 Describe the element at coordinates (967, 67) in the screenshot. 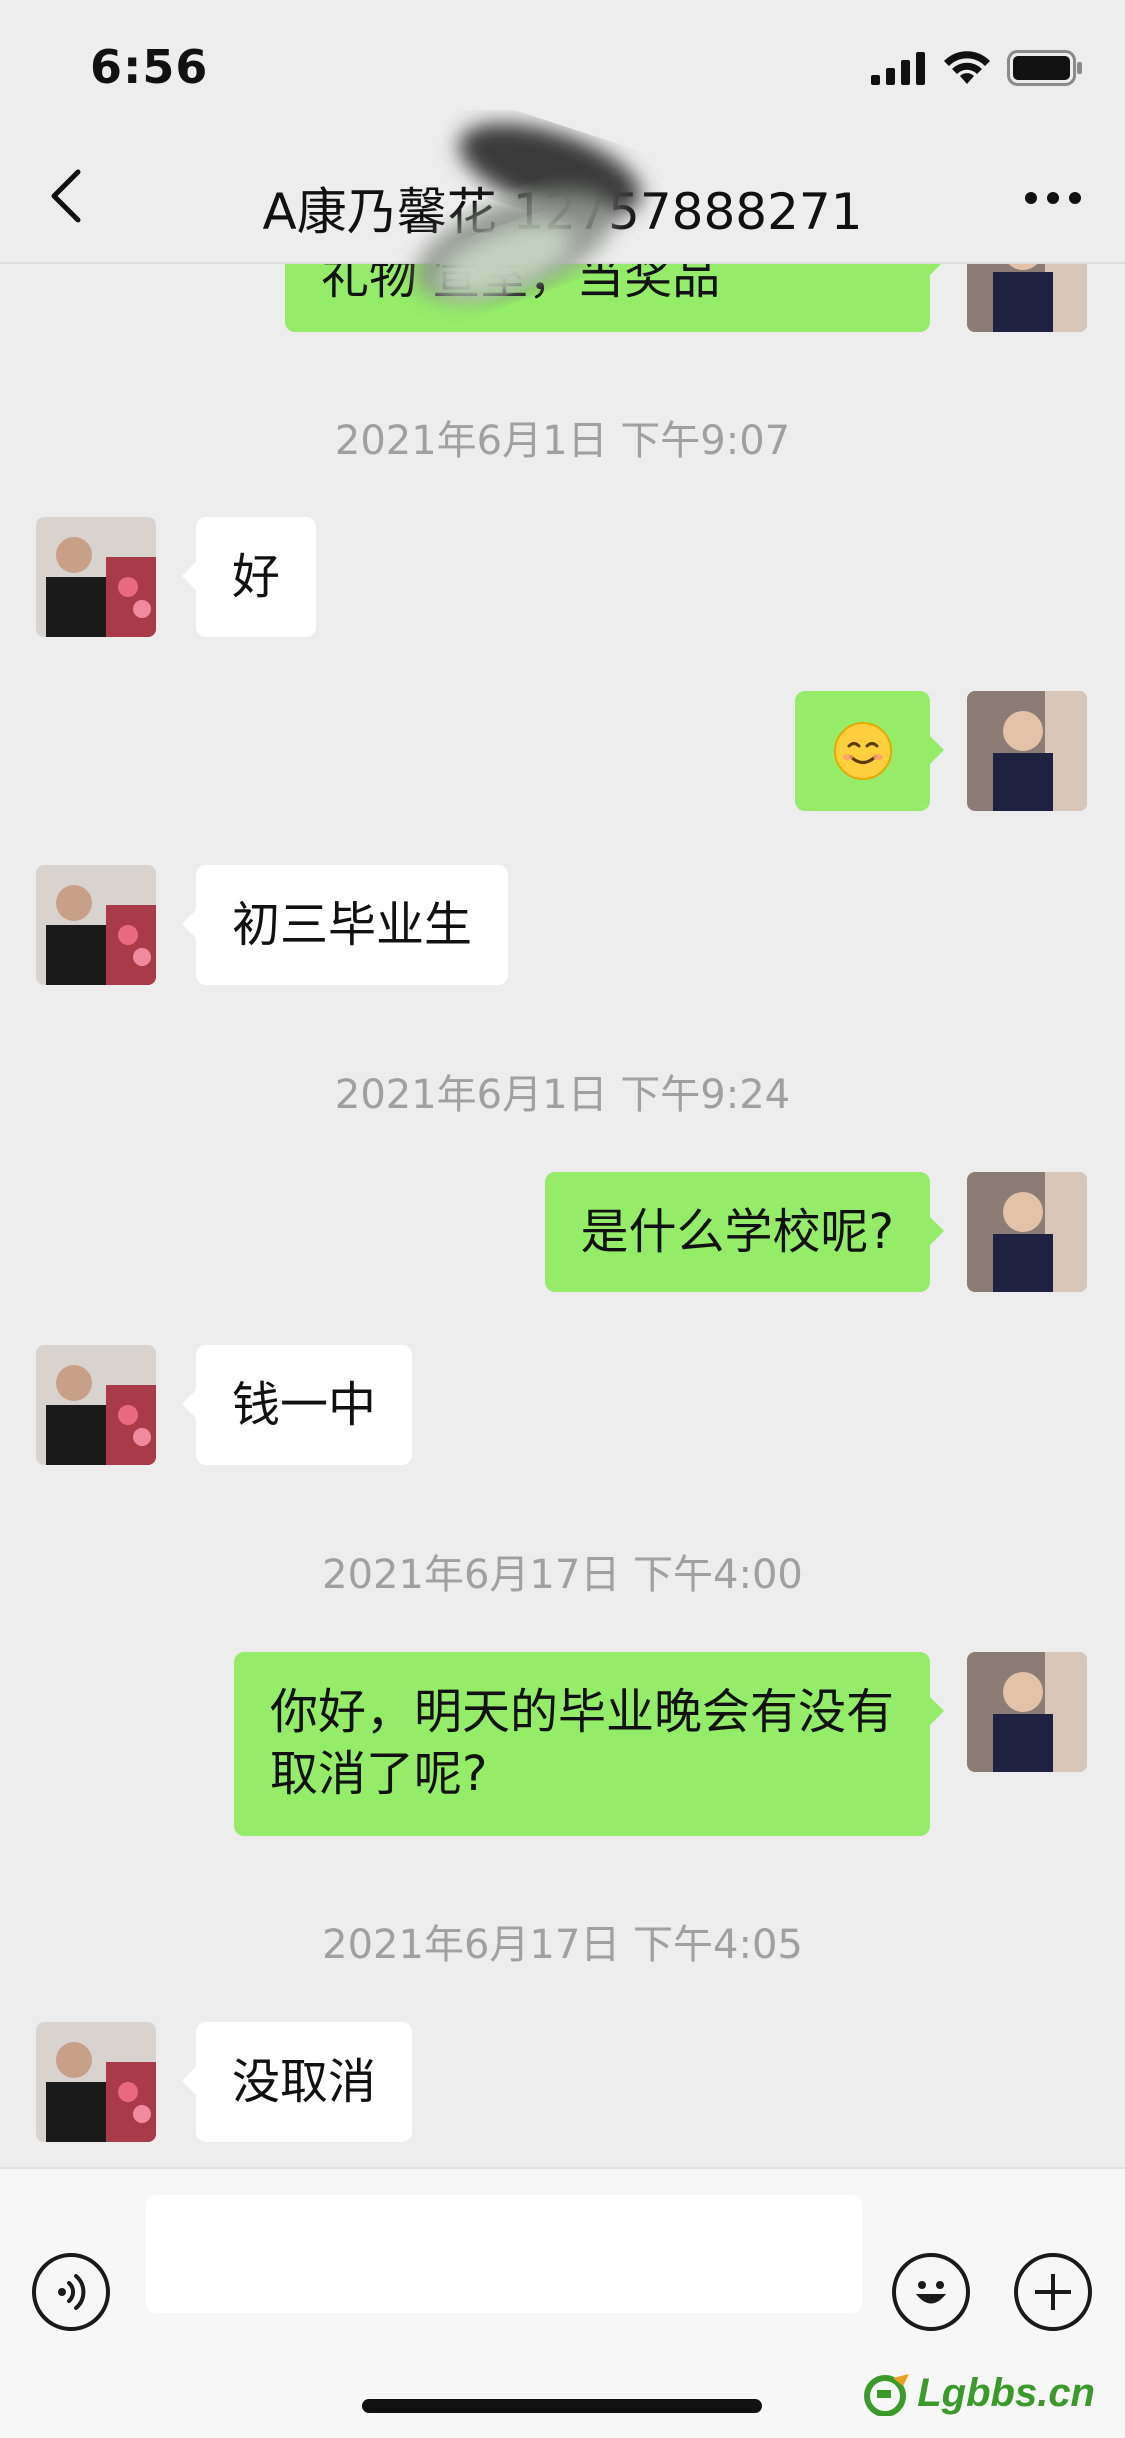

I see `wifi-icon` at that location.